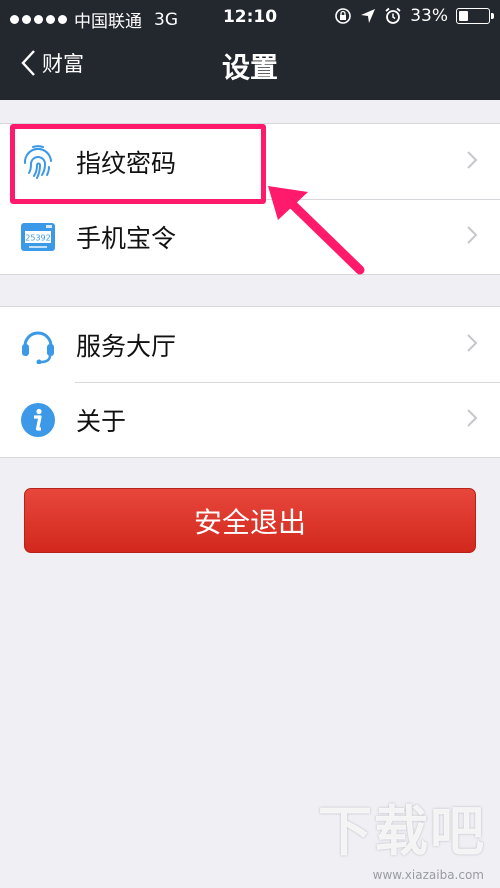  What do you see at coordinates (38, 162) in the screenshot?
I see `fingerprint-icon` at bounding box center [38, 162].